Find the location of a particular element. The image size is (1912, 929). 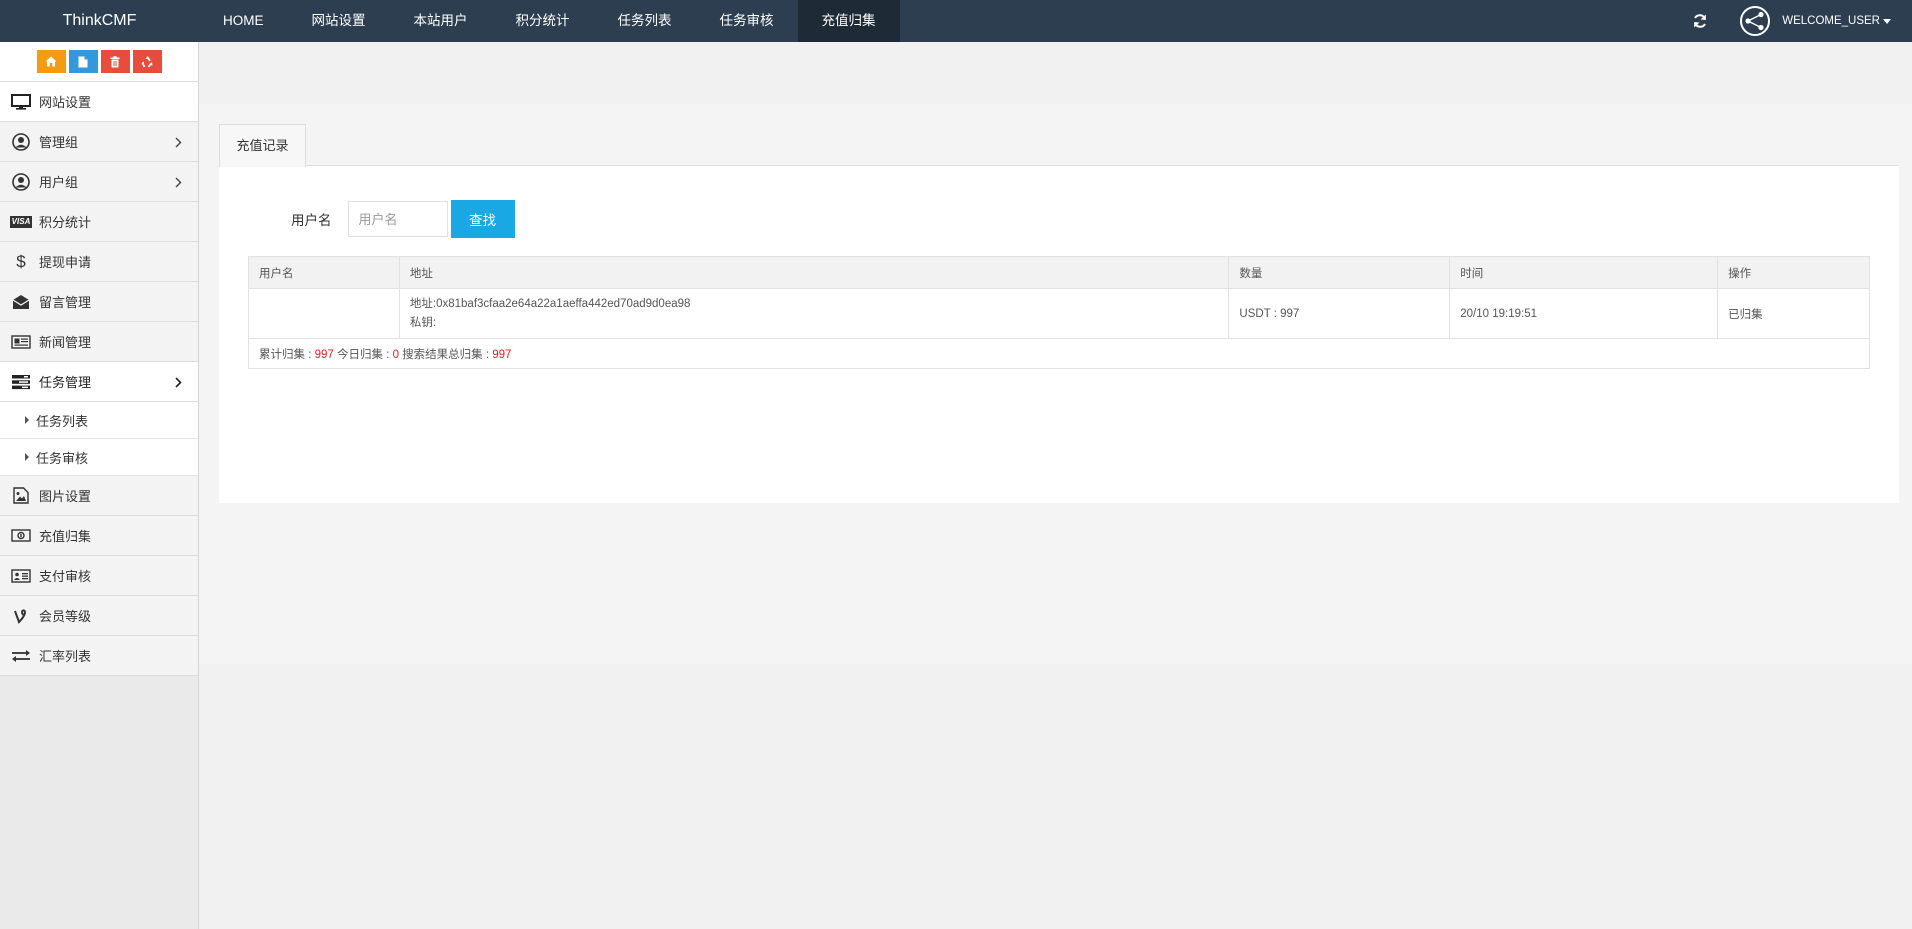

topnav-item-task-review: 任务审核 is located at coordinates (747, 21).